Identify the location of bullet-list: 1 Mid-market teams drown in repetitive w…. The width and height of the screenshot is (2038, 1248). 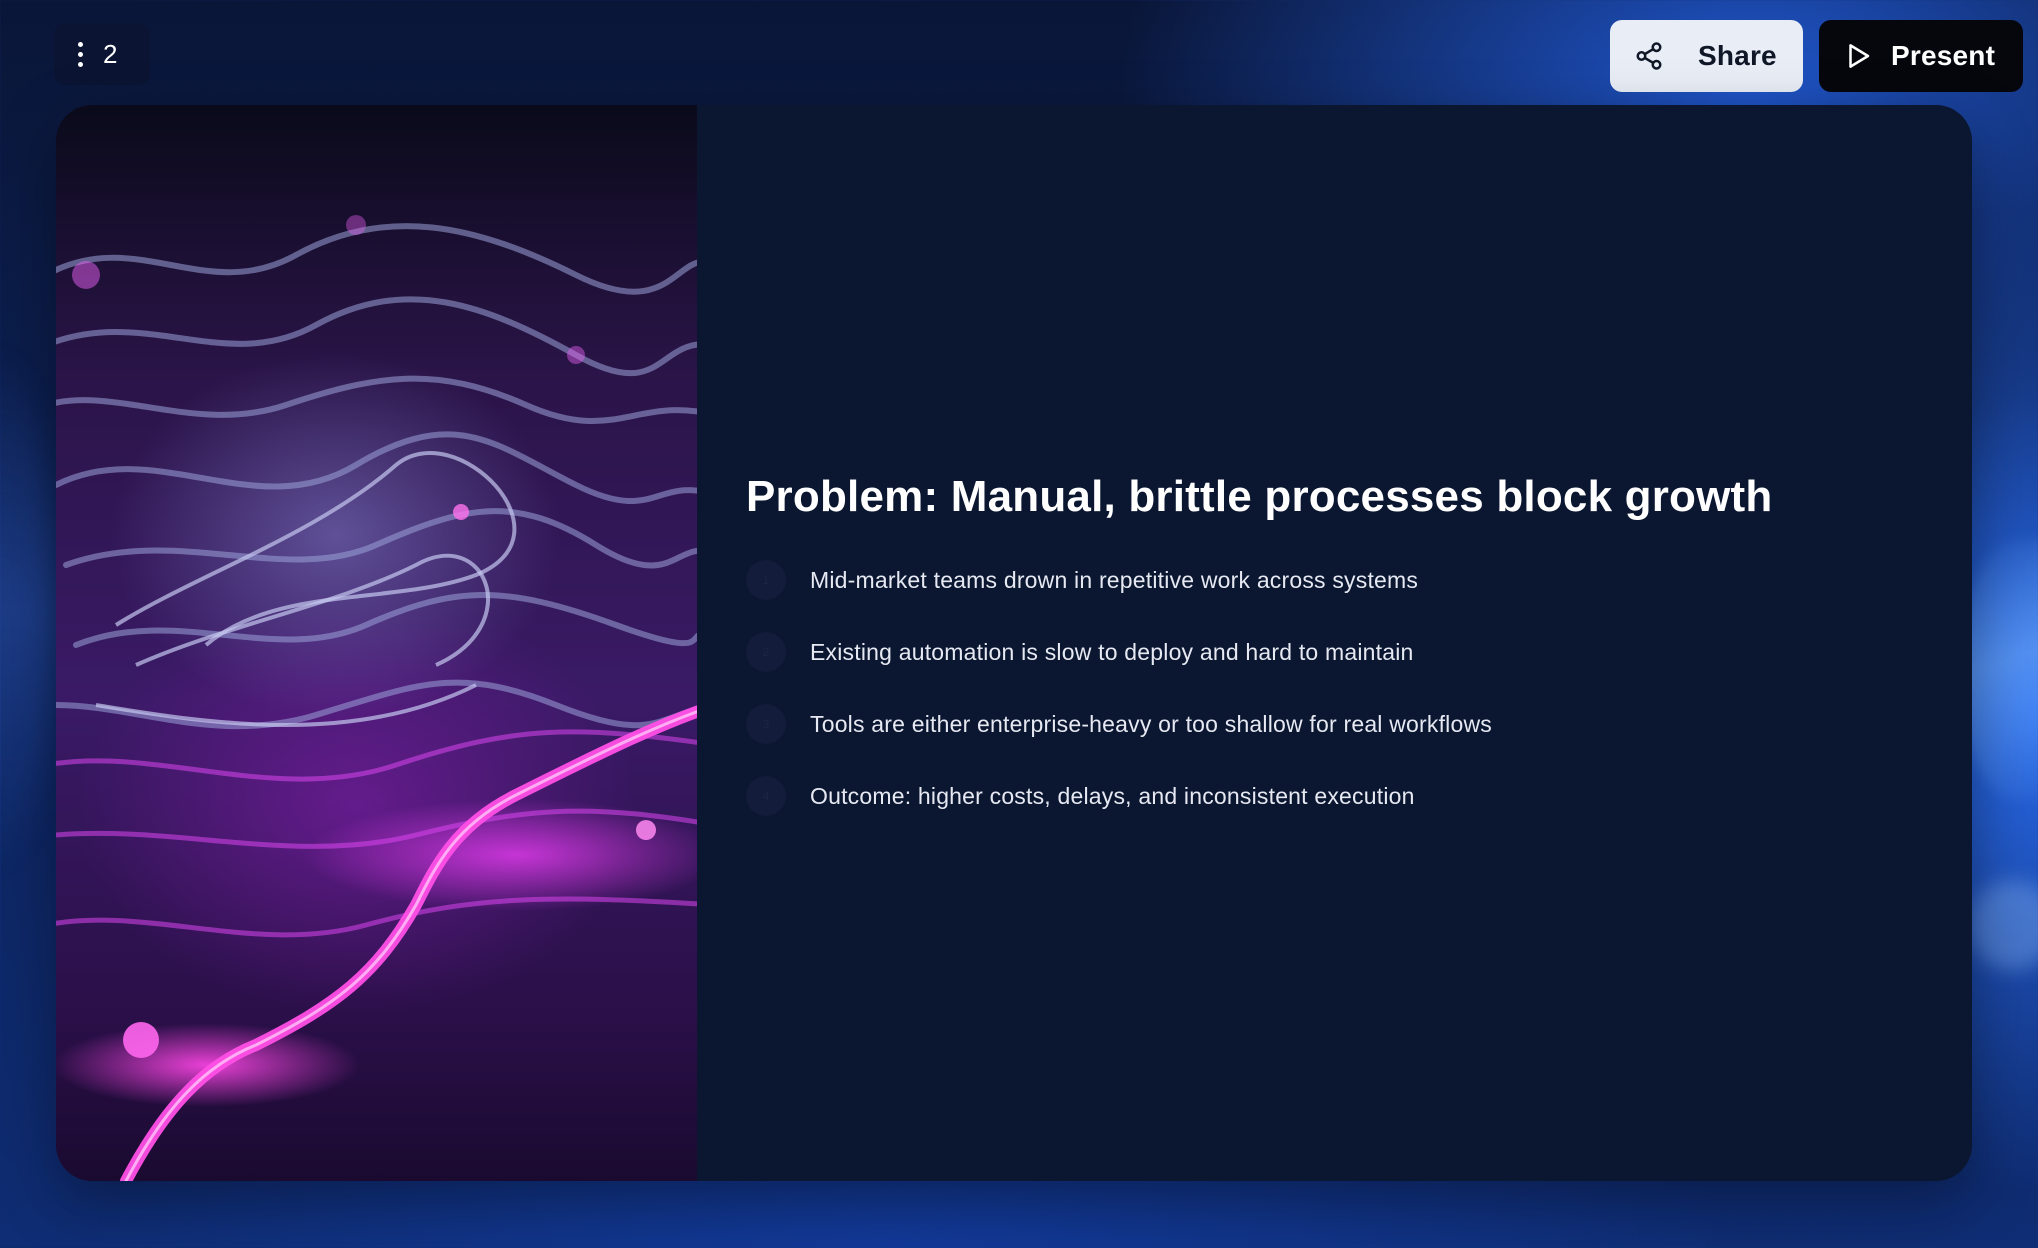
(1321, 688).